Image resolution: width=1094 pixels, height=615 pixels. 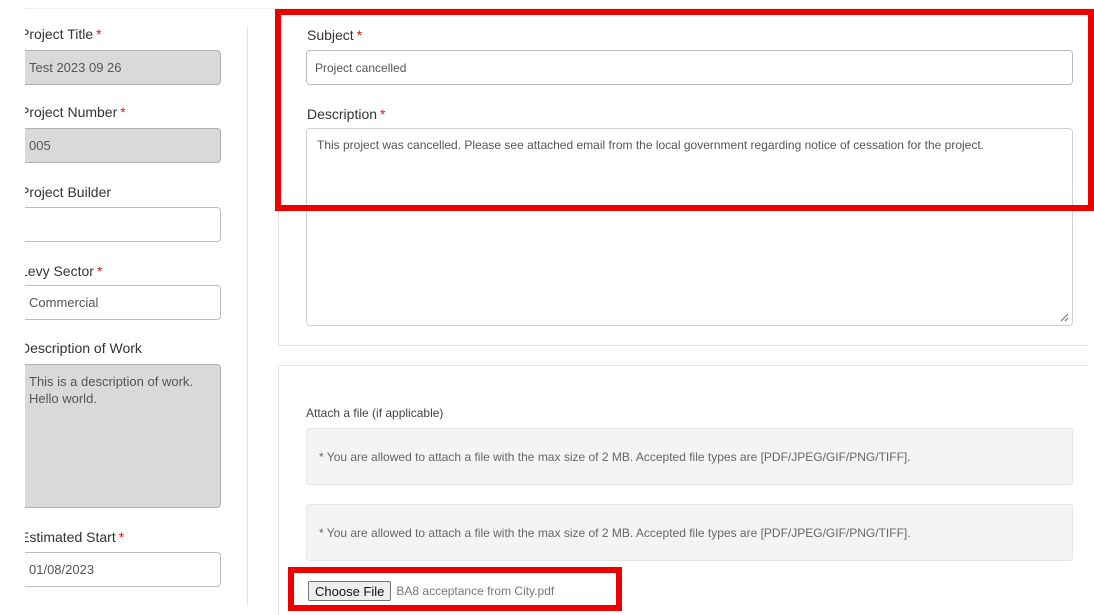 I want to click on left-crop-edge, so click(x=12, y=307).